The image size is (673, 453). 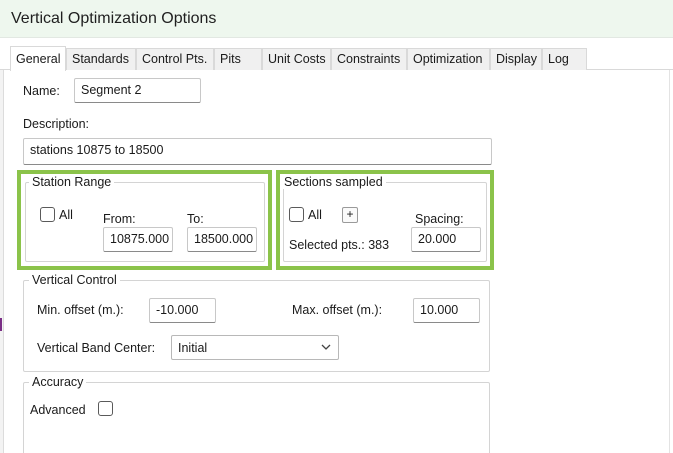 I want to click on tab-constraints: Constraints, so click(x=369, y=59).